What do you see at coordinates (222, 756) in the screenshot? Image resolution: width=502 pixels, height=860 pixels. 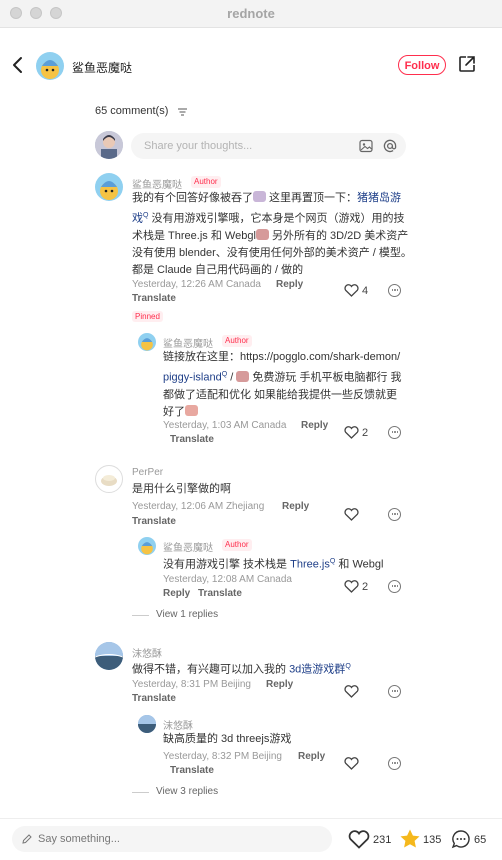 I see `comment-meta: Yesterday, 8:32 PM Beijing` at bounding box center [222, 756].